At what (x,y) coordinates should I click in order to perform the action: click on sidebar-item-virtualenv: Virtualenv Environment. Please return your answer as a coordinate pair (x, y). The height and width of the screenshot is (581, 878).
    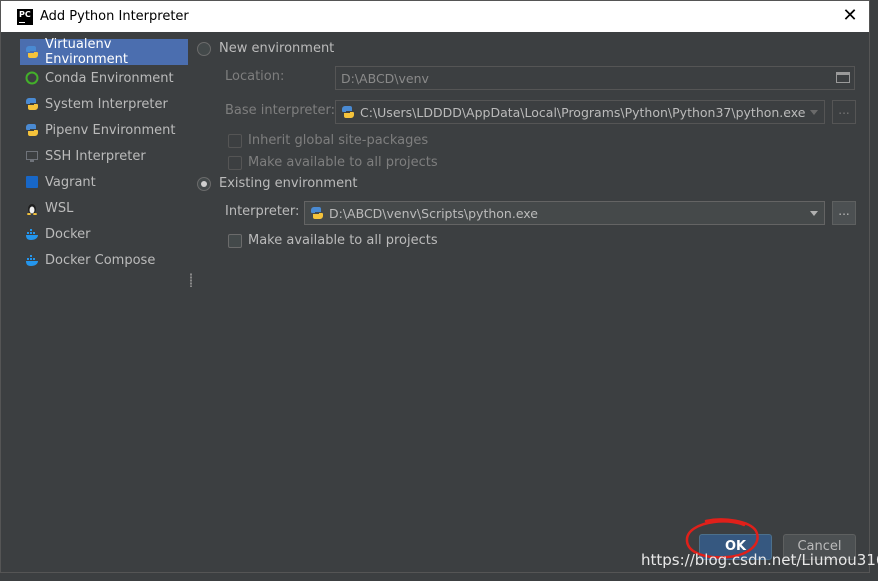
    Looking at the image, I should click on (104, 52).